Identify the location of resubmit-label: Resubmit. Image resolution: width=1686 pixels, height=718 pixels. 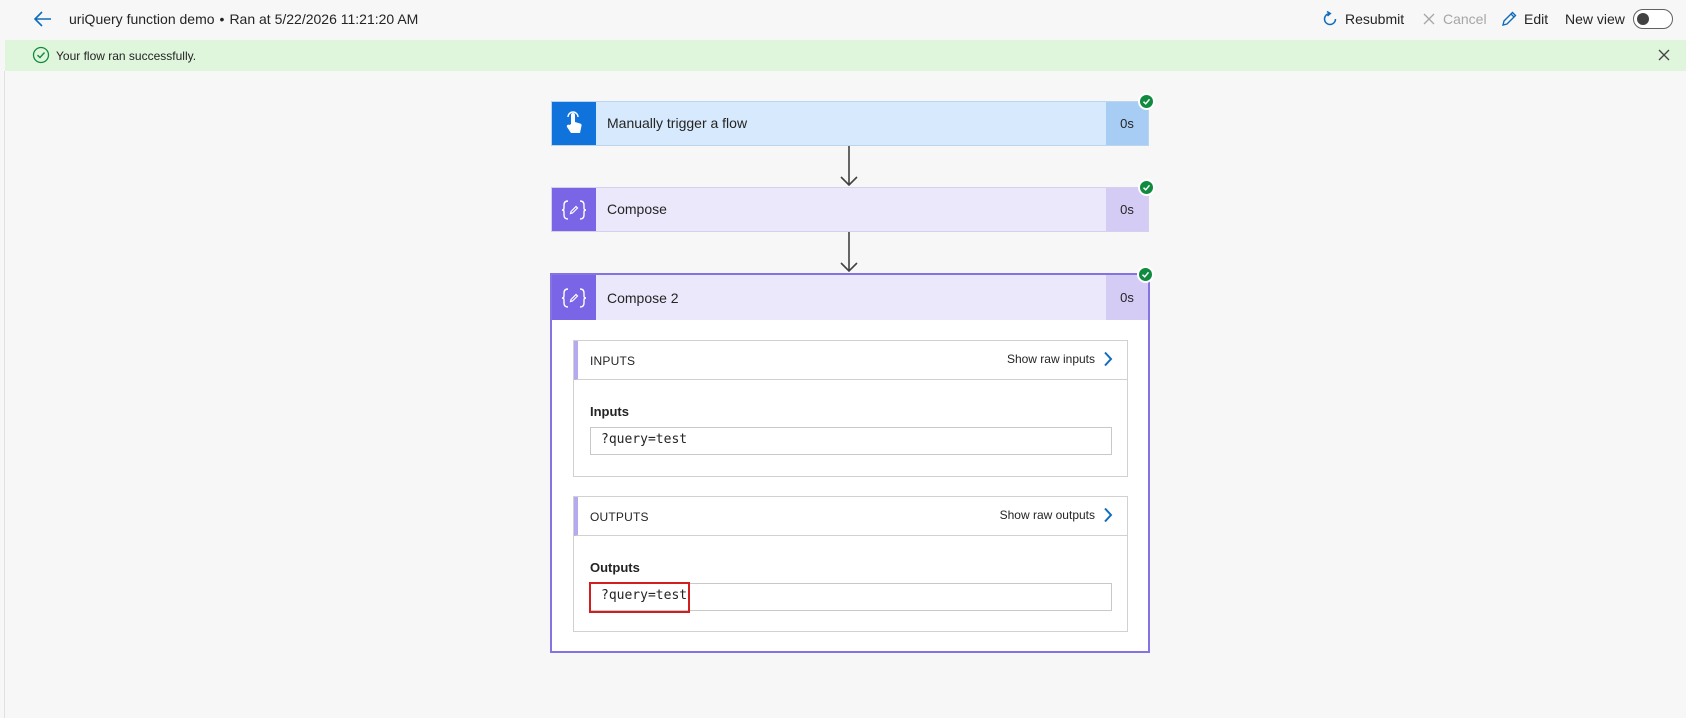
(1375, 19).